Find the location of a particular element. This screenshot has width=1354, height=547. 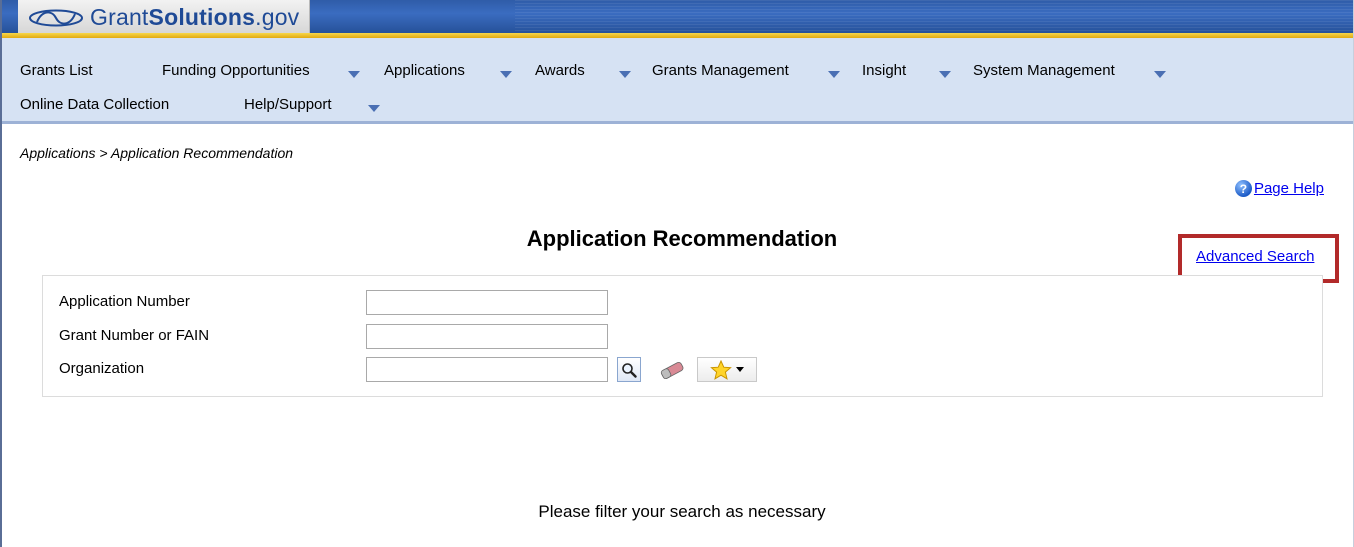

star-icon is located at coordinates (721, 369).